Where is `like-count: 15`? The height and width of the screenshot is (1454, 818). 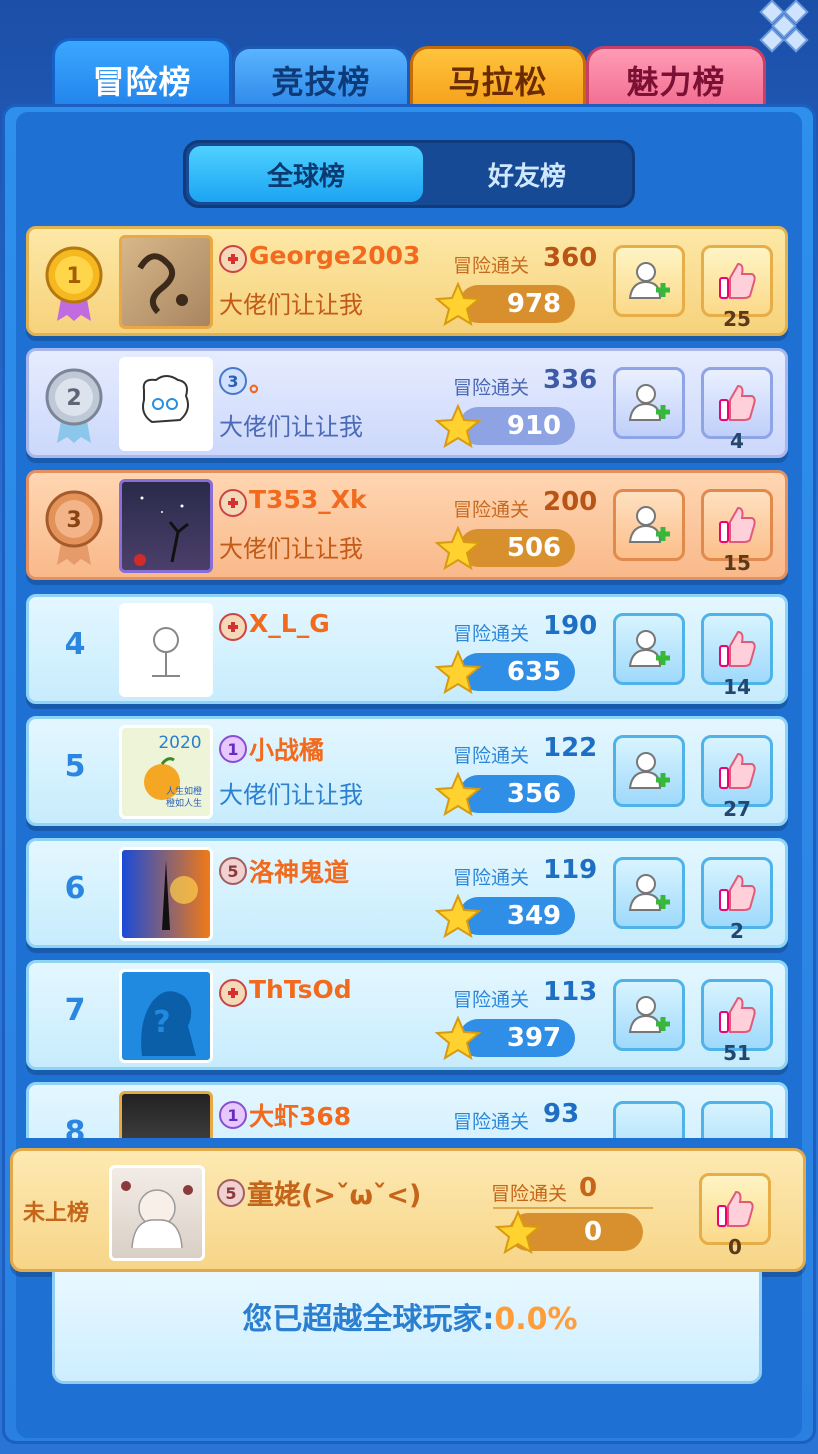 like-count: 15 is located at coordinates (737, 563).